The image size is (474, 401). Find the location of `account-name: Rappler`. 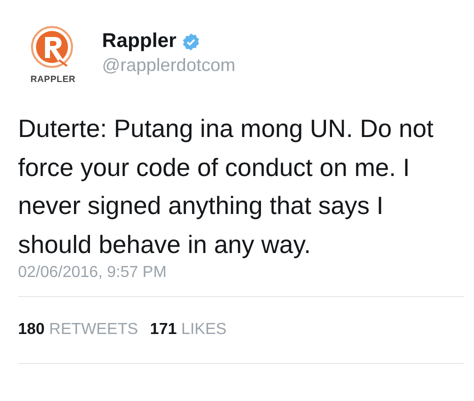

account-name: Rappler is located at coordinates (139, 41).